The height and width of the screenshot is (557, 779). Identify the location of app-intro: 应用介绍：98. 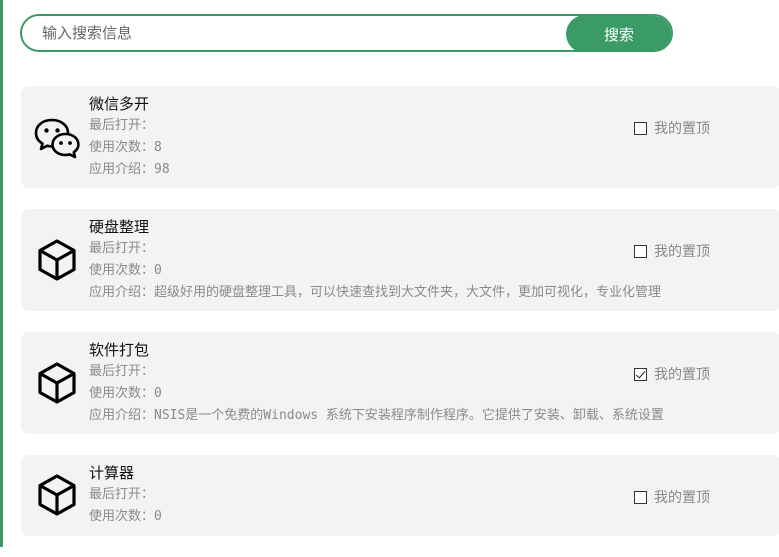
(129, 169).